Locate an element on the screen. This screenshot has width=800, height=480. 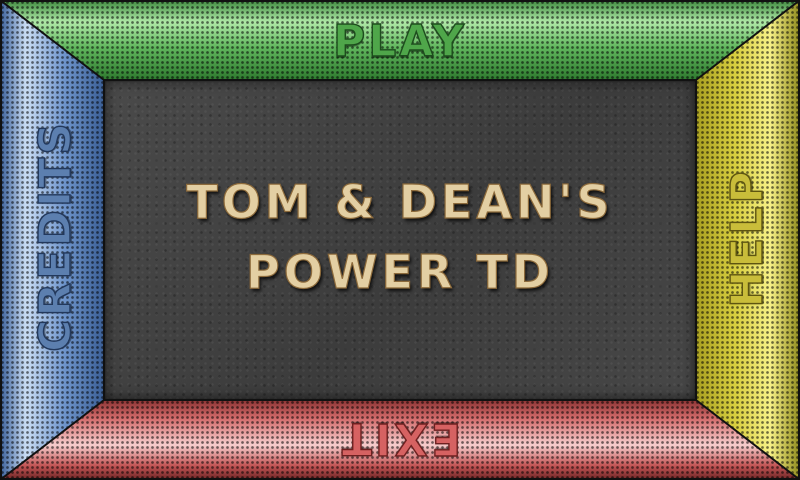
game-title-line-1: TOM & DEAN'S is located at coordinates (400, 202).